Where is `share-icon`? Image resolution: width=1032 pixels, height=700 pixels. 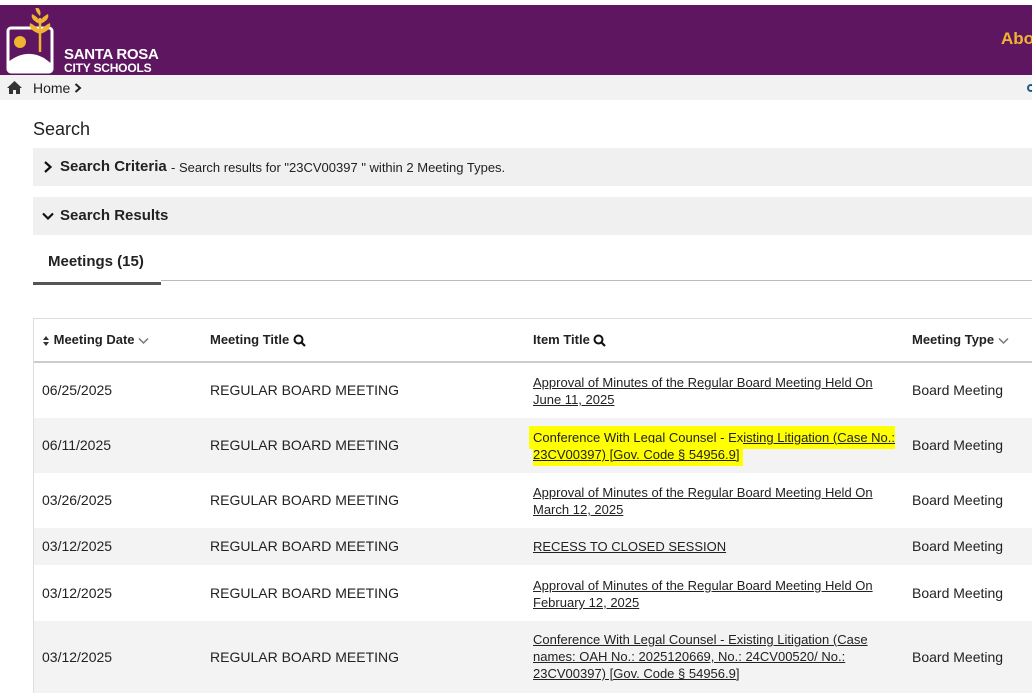 share-icon is located at coordinates (1028, 88).